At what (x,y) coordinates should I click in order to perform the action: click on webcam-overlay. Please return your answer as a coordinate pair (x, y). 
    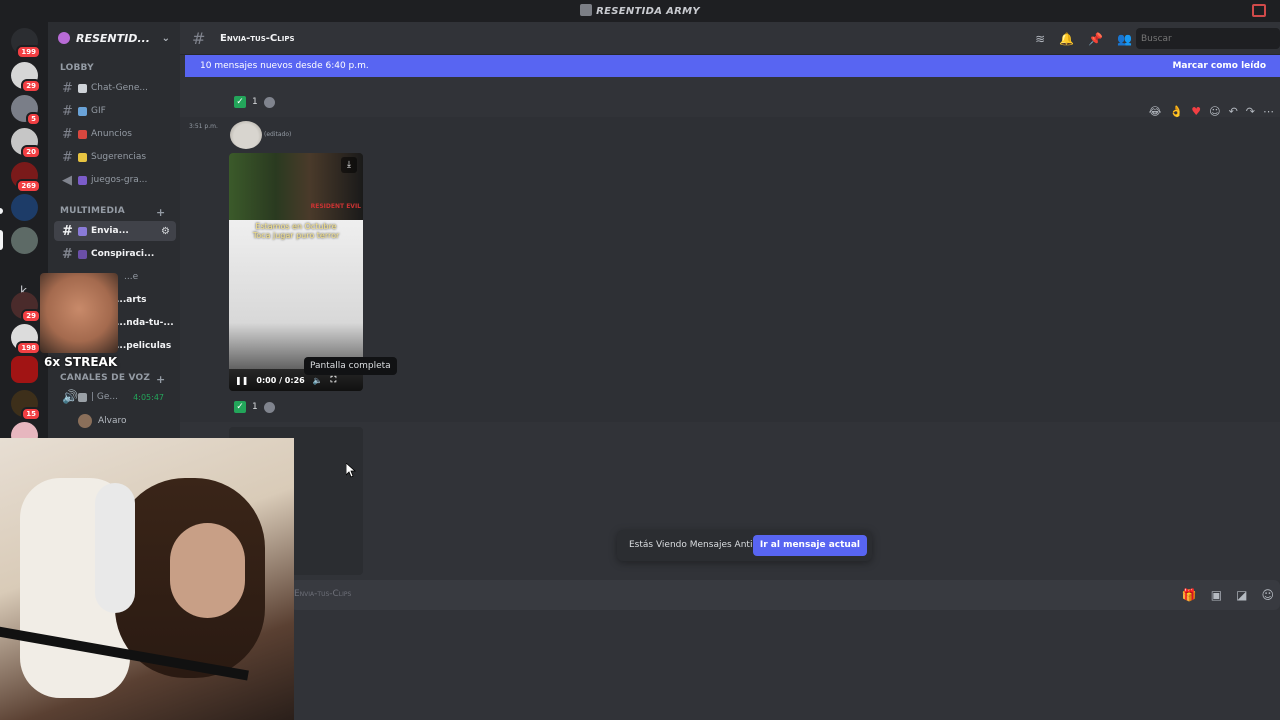
    Looking at the image, I should click on (147, 579).